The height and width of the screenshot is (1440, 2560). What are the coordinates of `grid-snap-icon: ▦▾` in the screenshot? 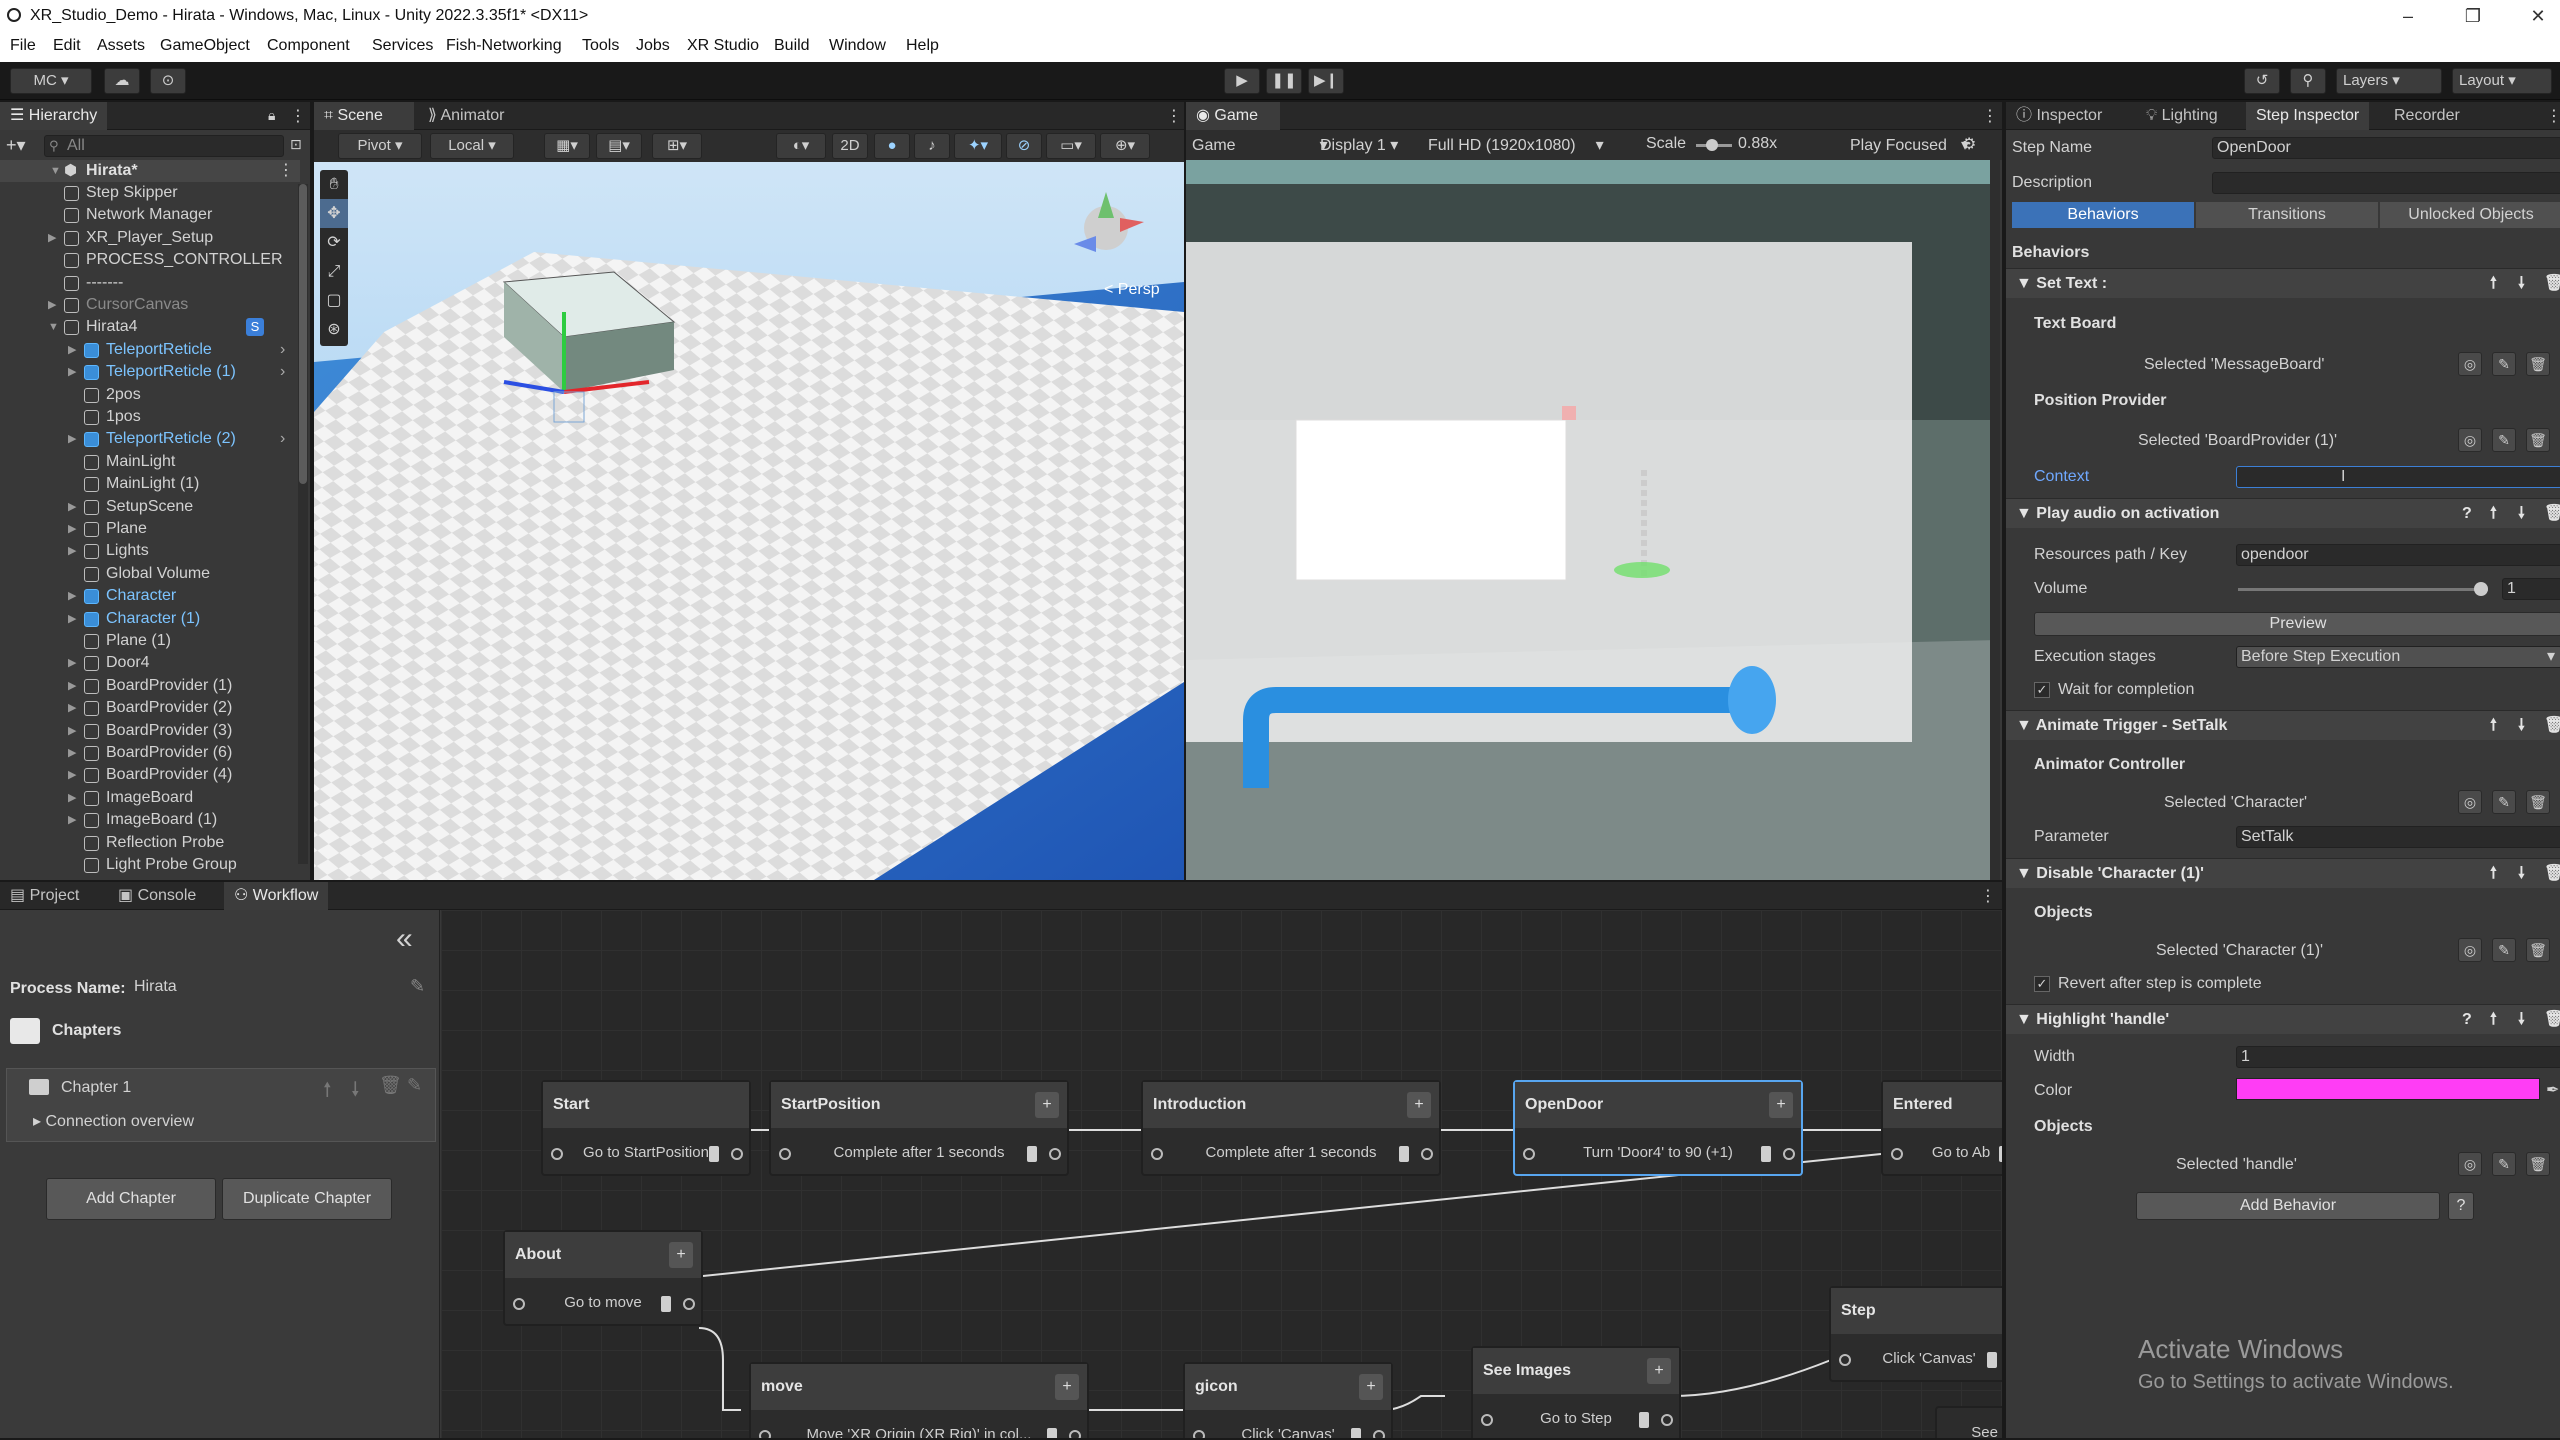 It's located at (567, 146).